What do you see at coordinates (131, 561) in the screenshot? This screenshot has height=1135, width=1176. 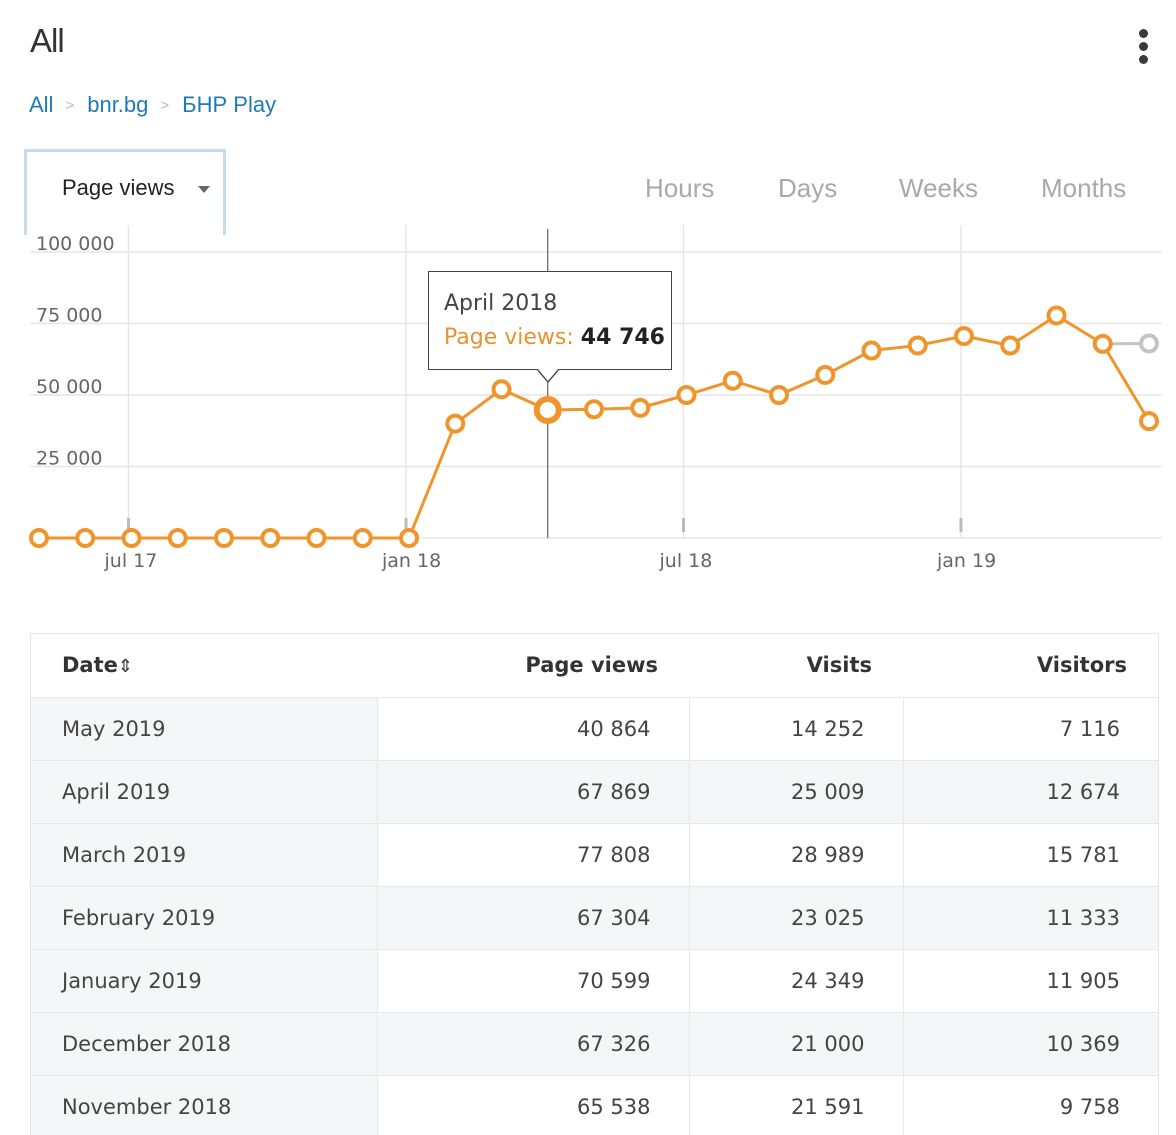 I see `x-tick-label: jul 17` at bounding box center [131, 561].